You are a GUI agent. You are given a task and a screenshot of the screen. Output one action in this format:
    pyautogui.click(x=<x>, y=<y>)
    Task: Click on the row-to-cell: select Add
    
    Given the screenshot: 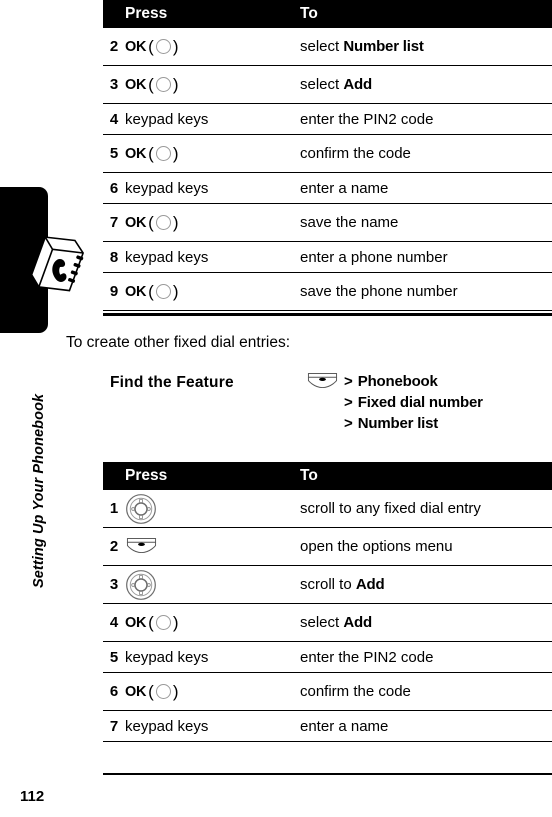 What is the action you would take?
    pyautogui.click(x=426, y=84)
    